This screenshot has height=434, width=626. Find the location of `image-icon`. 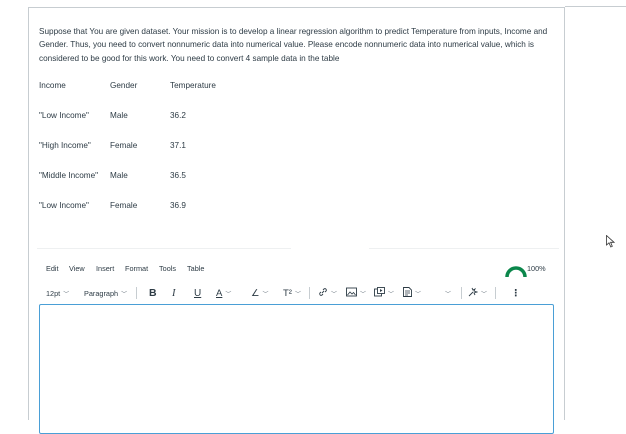

image-icon is located at coordinates (351, 293).